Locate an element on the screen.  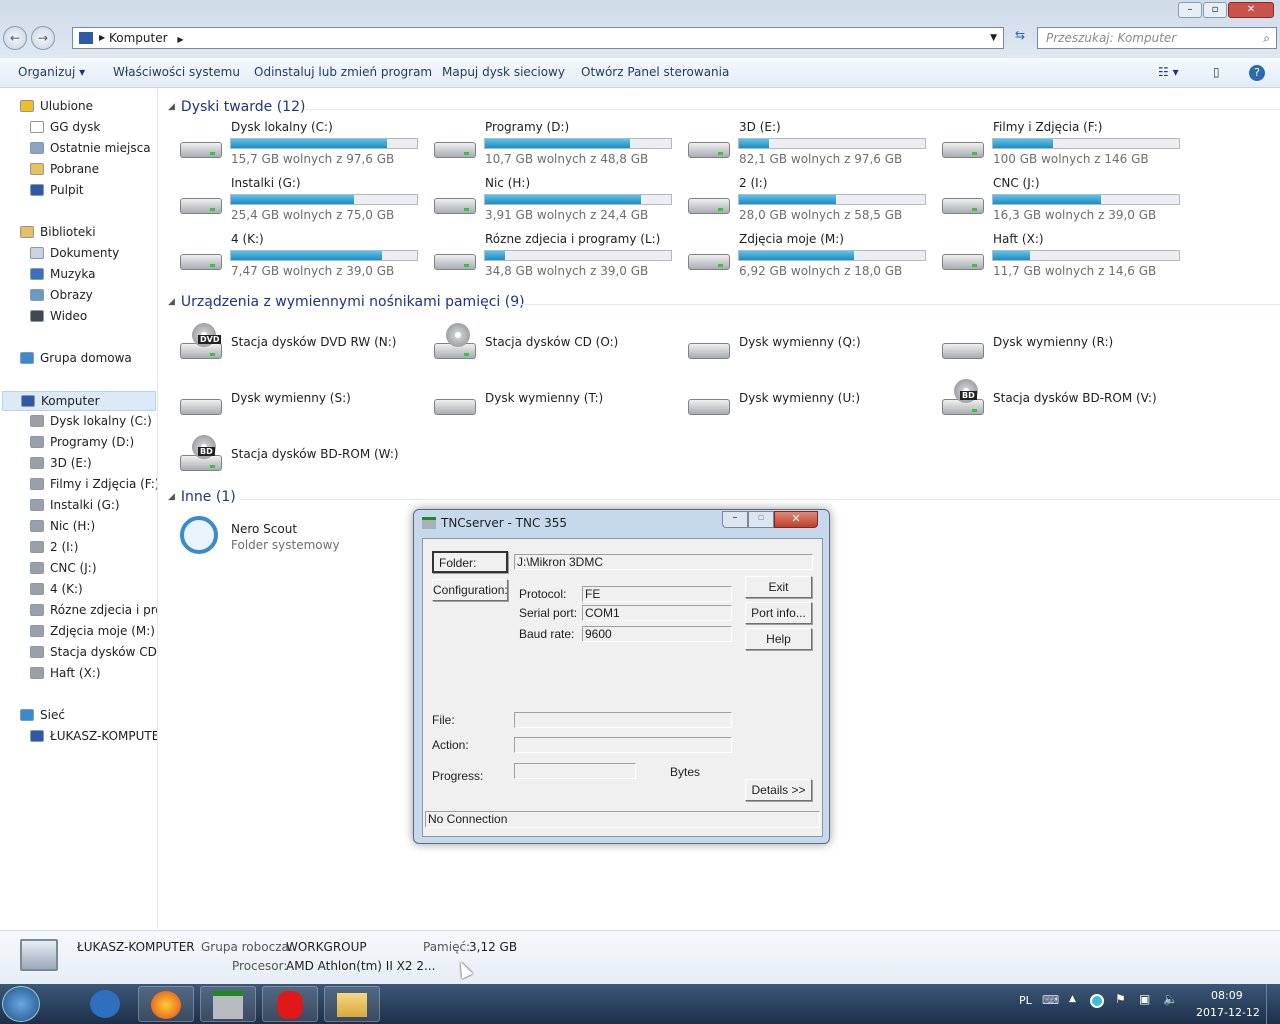
drive-tile: Nic (H:) 3,91 GB wolnych z 24,4 GB is located at coordinates (559, 203).